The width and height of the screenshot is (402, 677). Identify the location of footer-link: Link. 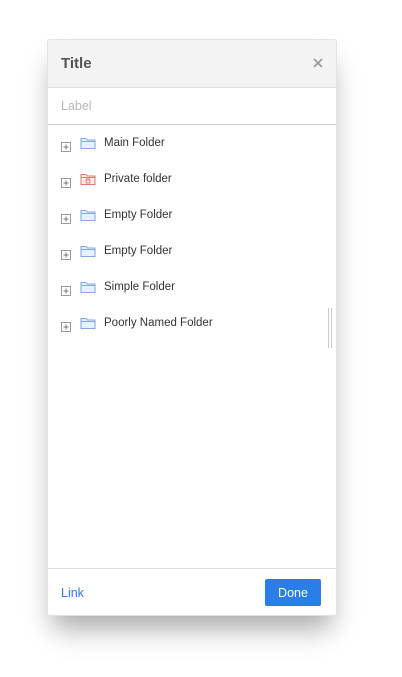
(72, 593).